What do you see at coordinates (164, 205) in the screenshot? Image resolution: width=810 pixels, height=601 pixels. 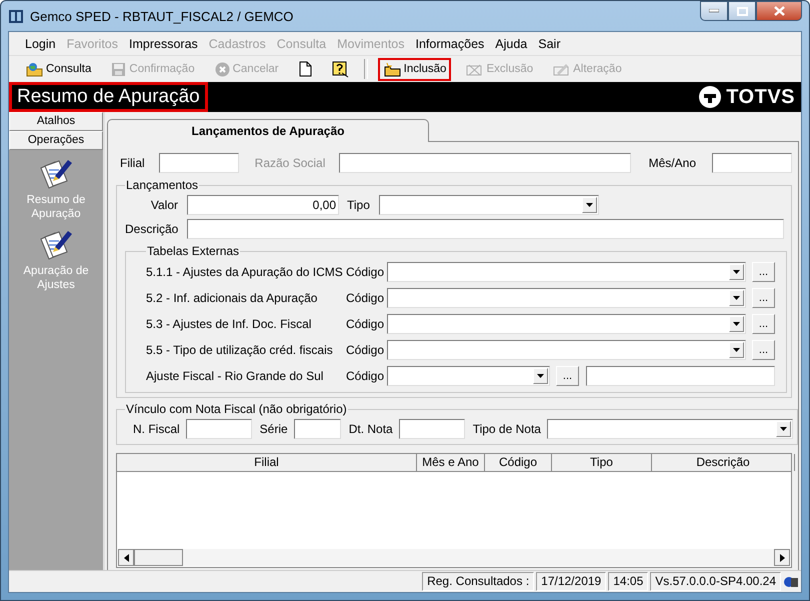 I see `field-label: Valor` at bounding box center [164, 205].